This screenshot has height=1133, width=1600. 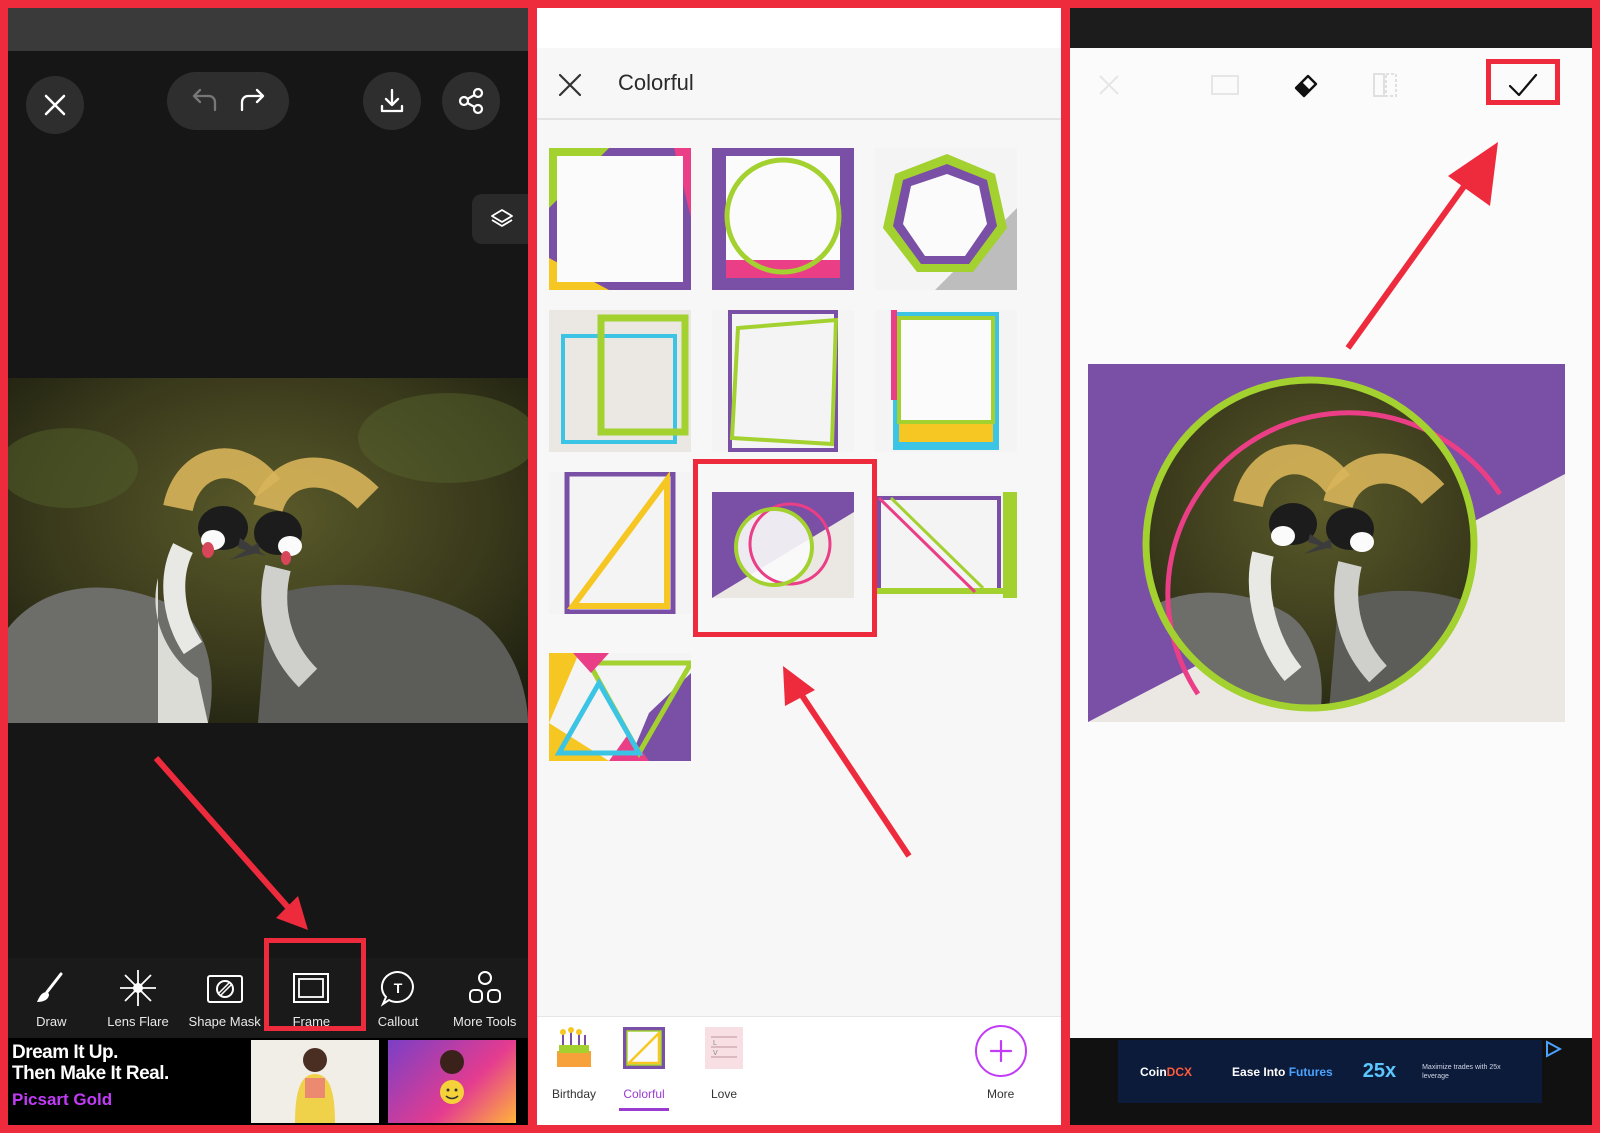 I want to click on download-button, so click(x=392, y=101).